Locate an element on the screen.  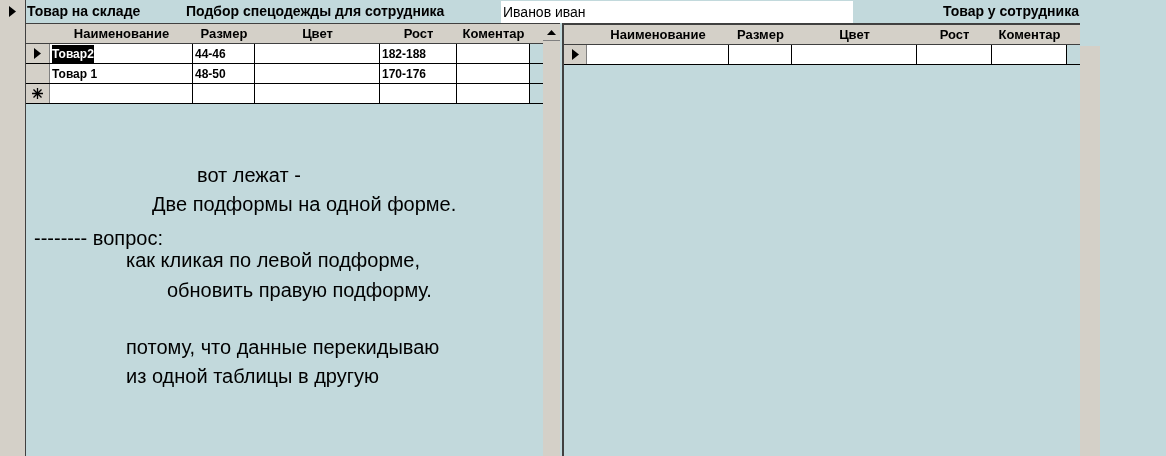
note-text: как кликая по левой подформе, is located at coordinates (273, 261).